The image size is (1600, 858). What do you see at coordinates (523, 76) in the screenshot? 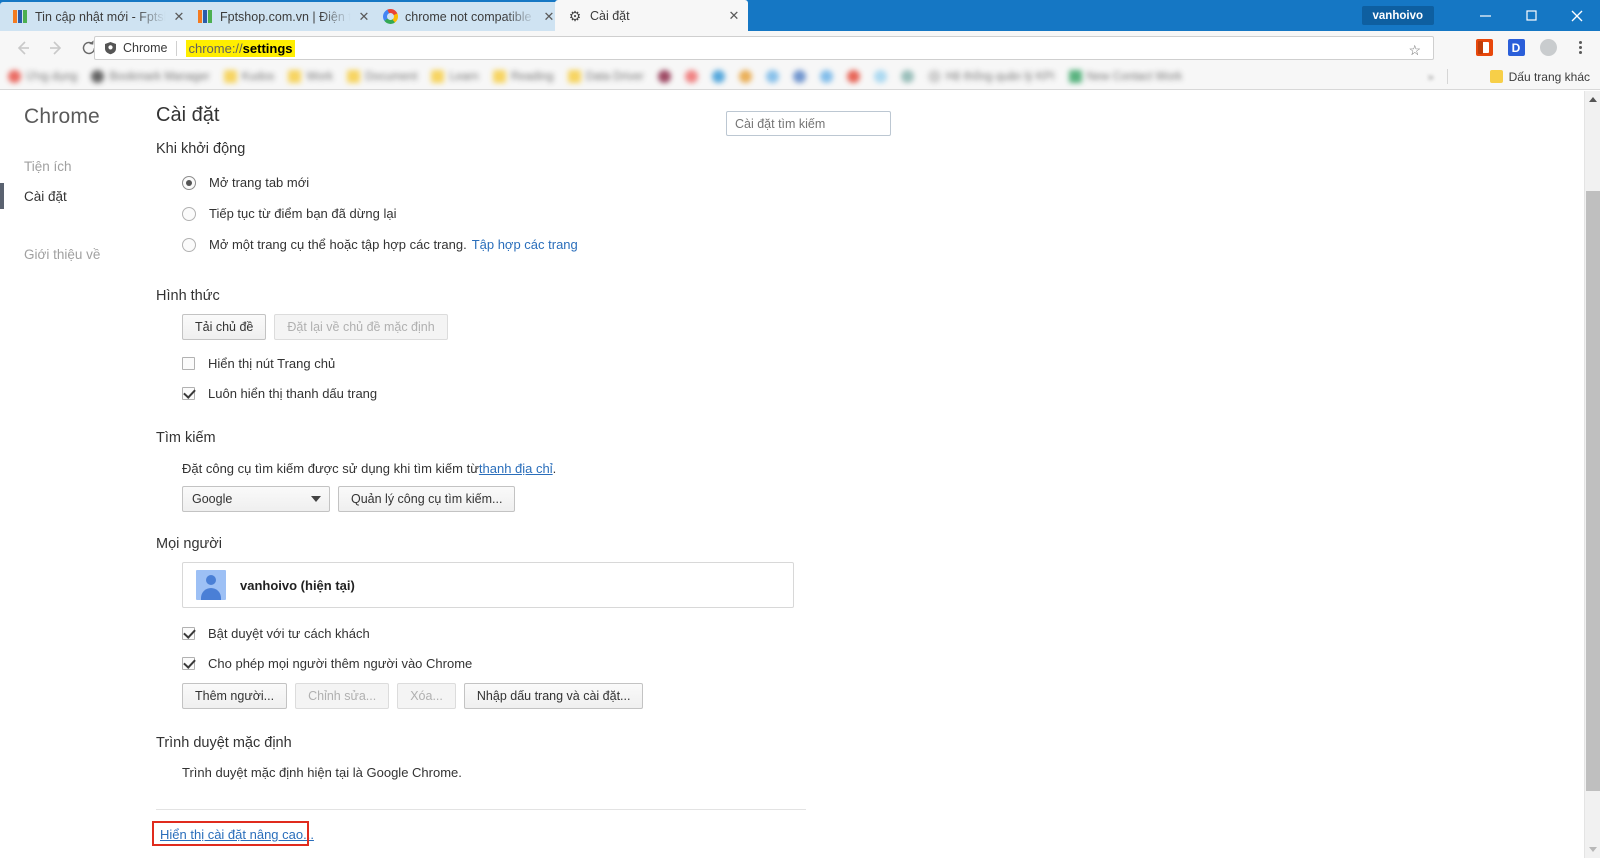
I see `bookmark-folder: Reading` at bounding box center [523, 76].